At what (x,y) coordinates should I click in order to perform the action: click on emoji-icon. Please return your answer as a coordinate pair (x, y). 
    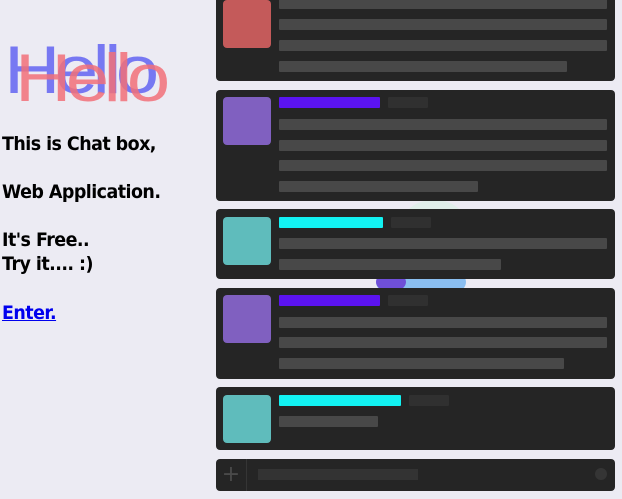
    Looking at the image, I should click on (601, 474).